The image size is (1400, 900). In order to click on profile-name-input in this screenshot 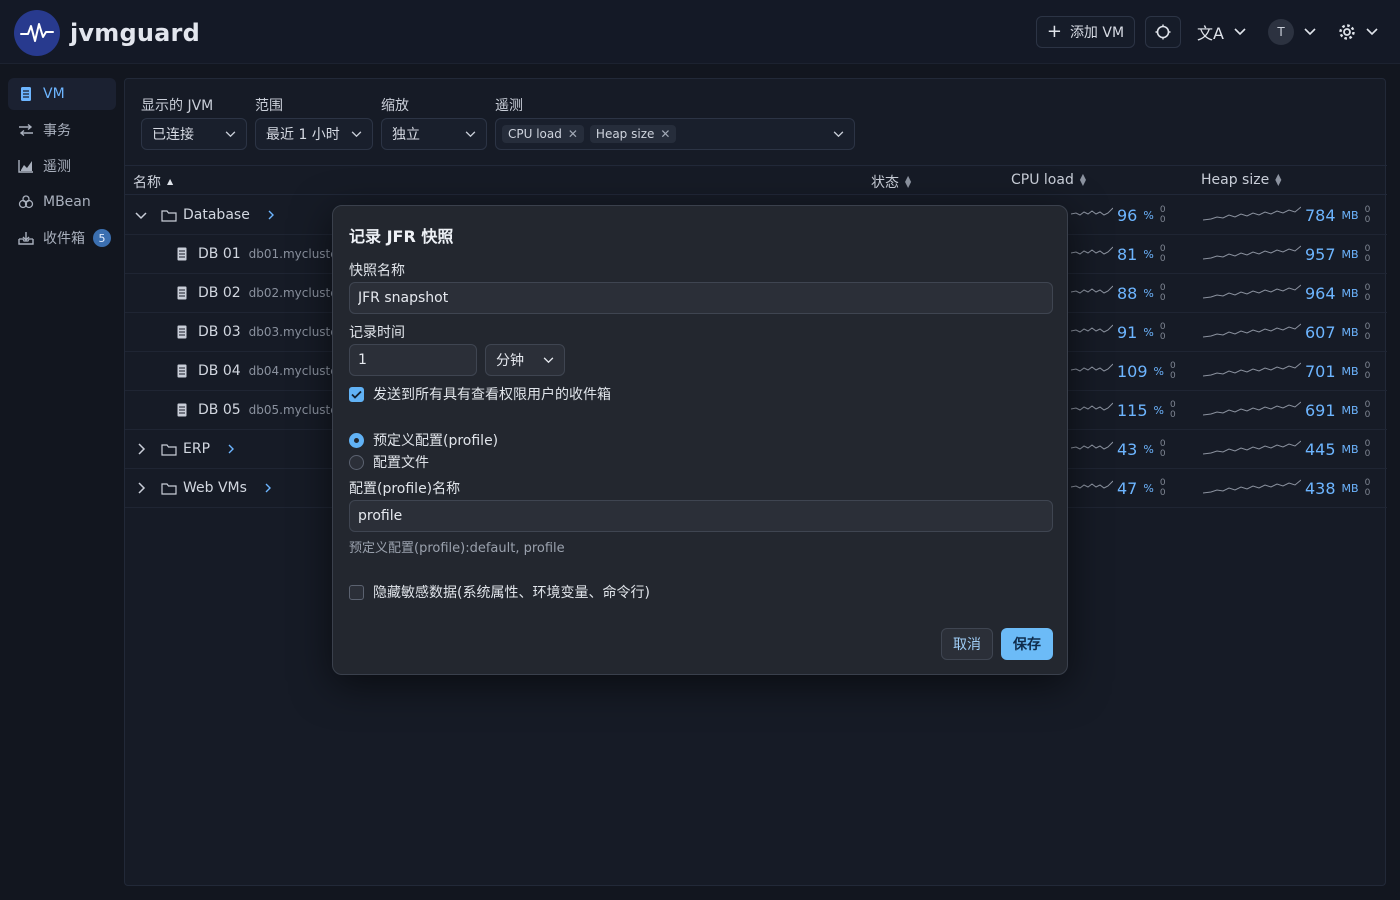, I will do `click(701, 516)`.